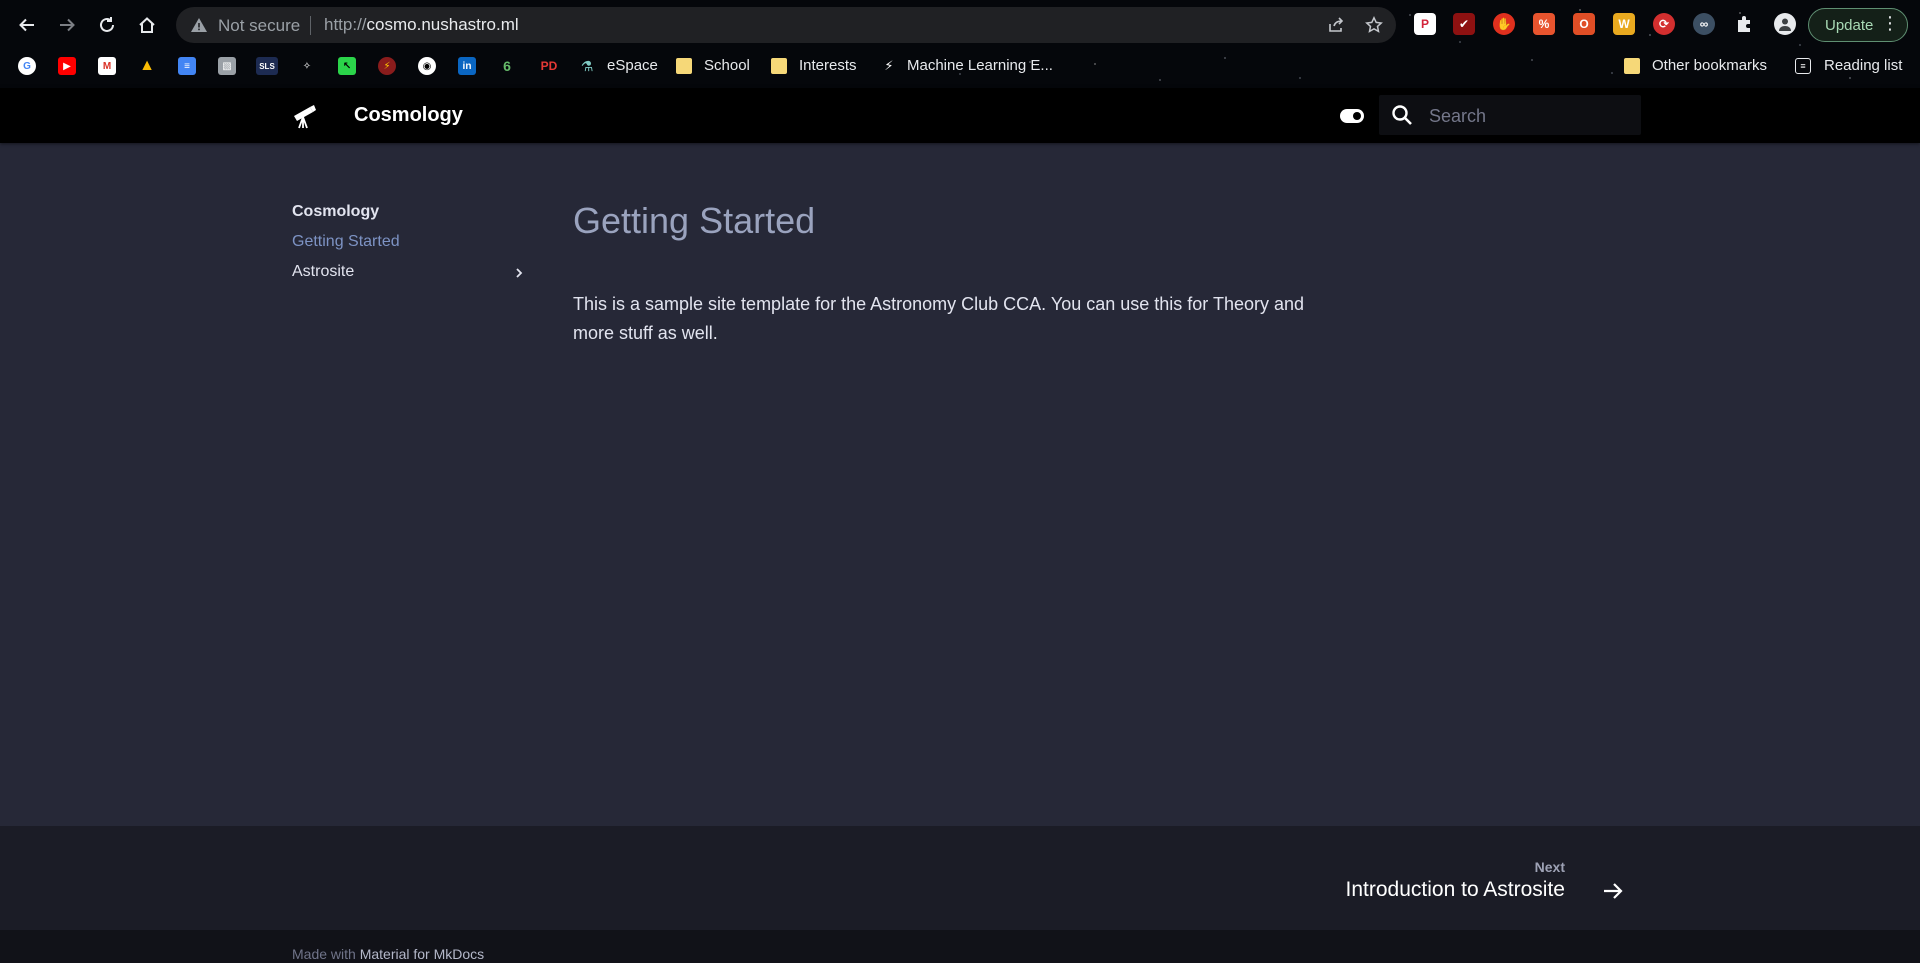 Image resolution: width=1920 pixels, height=963 pixels. I want to click on chevron-right-icon, so click(519, 273).